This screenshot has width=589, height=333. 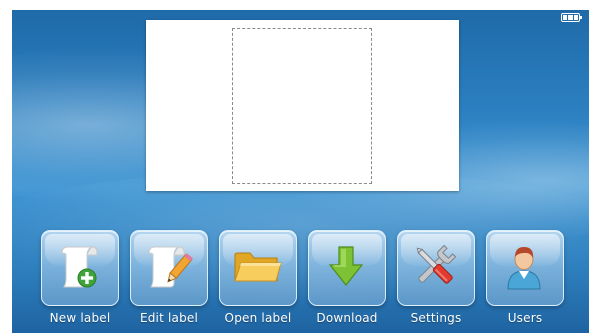 I want to click on download-caption: Download, so click(x=347, y=318).